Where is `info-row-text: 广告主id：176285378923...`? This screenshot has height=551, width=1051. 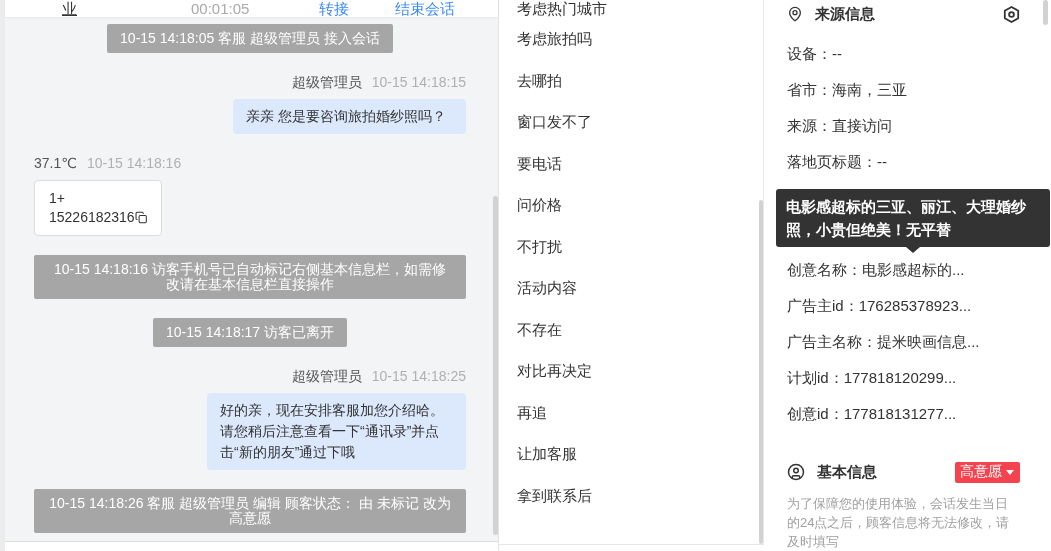
info-row-text: 广告主id：176285378923... is located at coordinates (880, 306).